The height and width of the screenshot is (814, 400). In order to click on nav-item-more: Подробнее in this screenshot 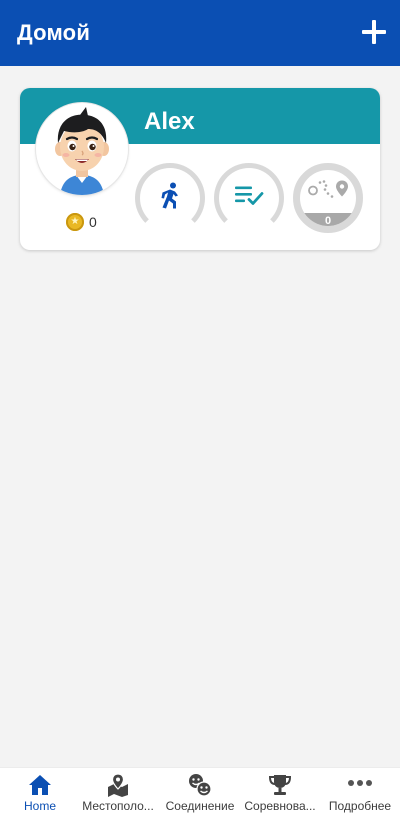, I will do `click(360, 791)`.